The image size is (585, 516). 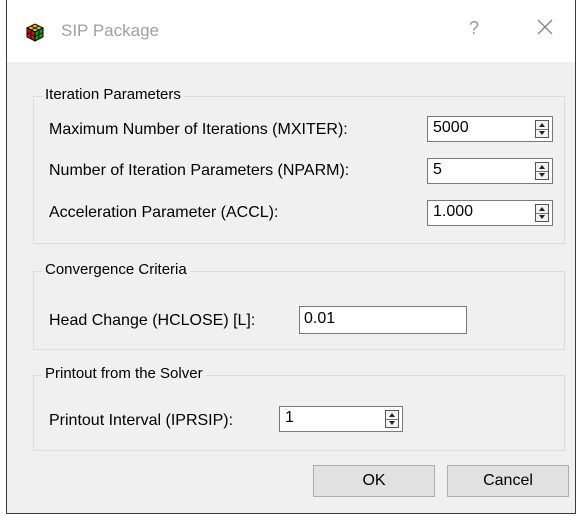 What do you see at coordinates (289, 417) in the screenshot?
I see `iprsip-value: 1` at bounding box center [289, 417].